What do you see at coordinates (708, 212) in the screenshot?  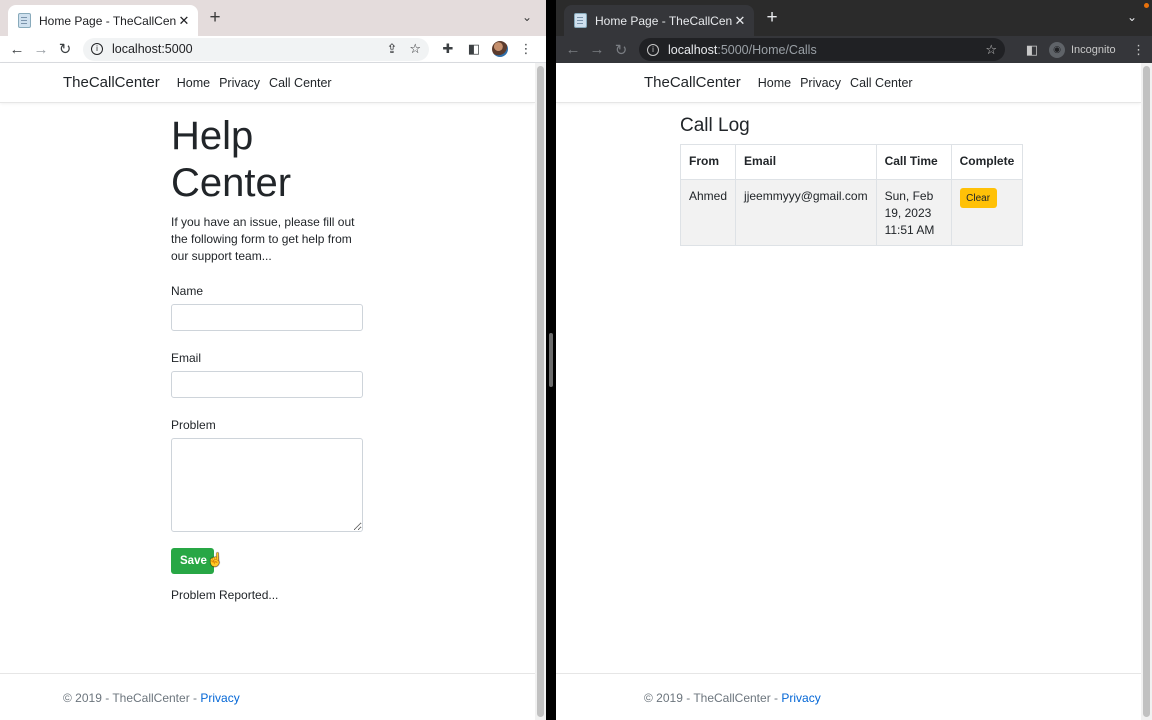 I see `cell-from: Ahmed` at bounding box center [708, 212].